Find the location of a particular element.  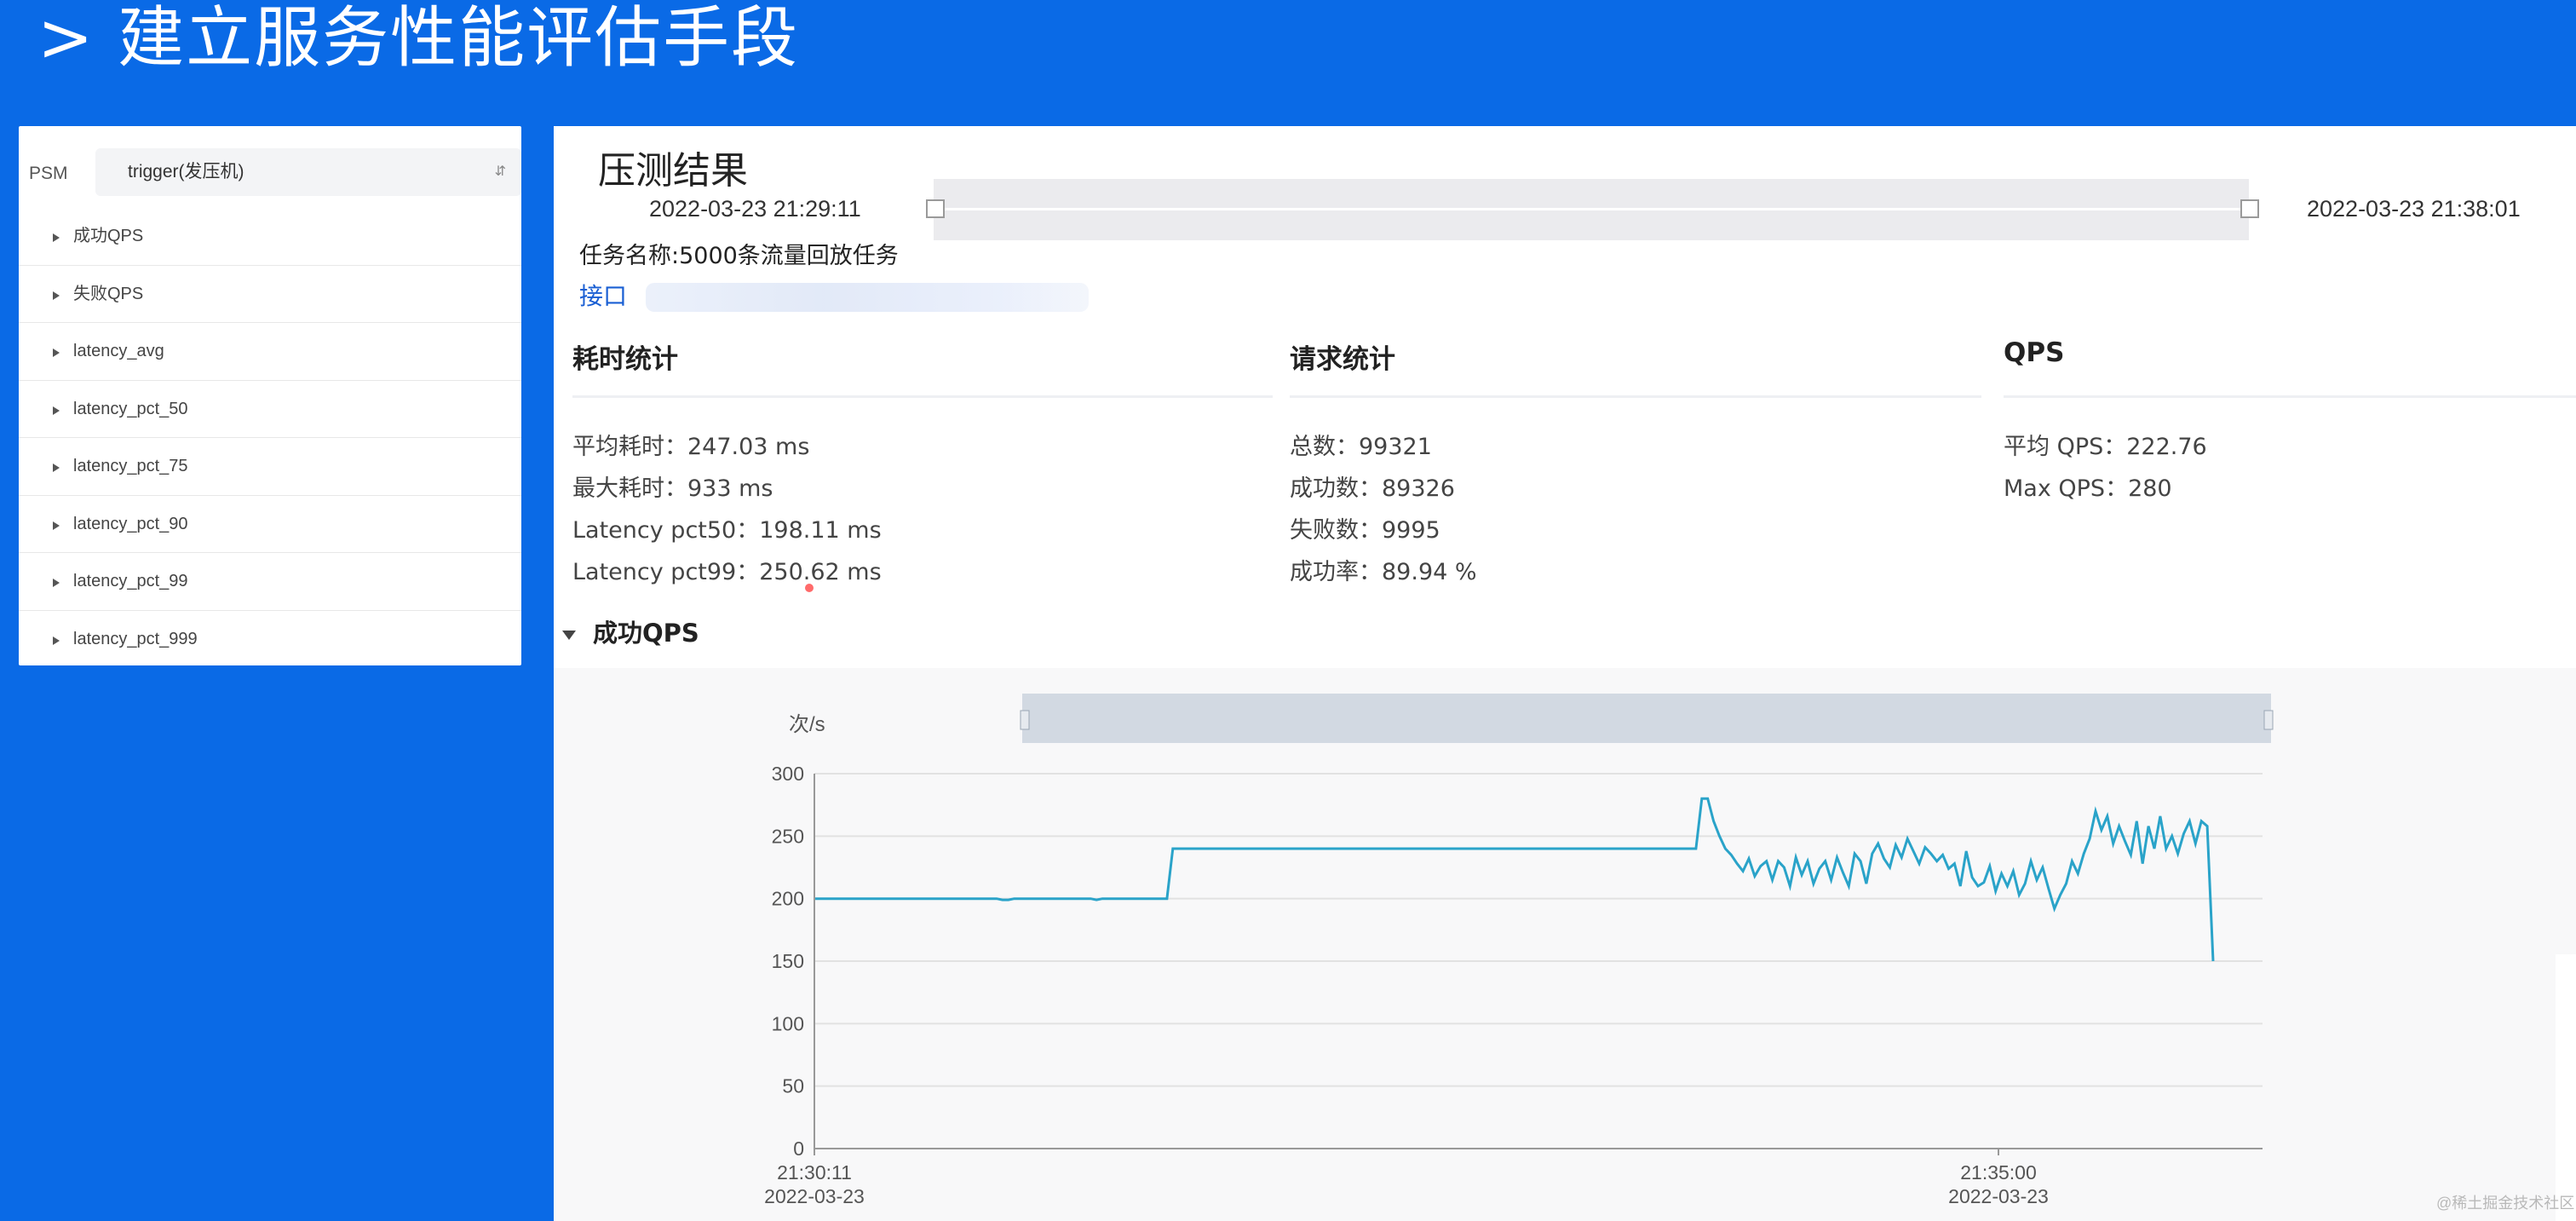

success-qps-section-toggle: 成功QPS is located at coordinates (630, 631).